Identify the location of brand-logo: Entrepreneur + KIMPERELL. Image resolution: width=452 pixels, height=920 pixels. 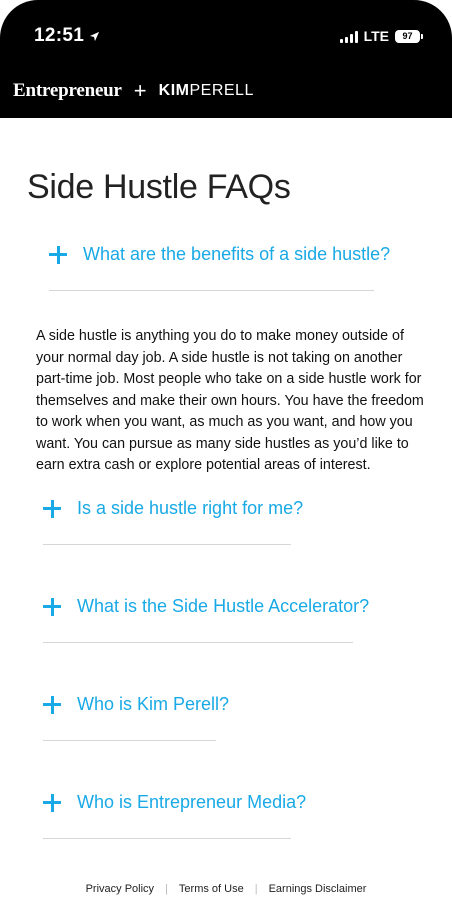
(133, 91).